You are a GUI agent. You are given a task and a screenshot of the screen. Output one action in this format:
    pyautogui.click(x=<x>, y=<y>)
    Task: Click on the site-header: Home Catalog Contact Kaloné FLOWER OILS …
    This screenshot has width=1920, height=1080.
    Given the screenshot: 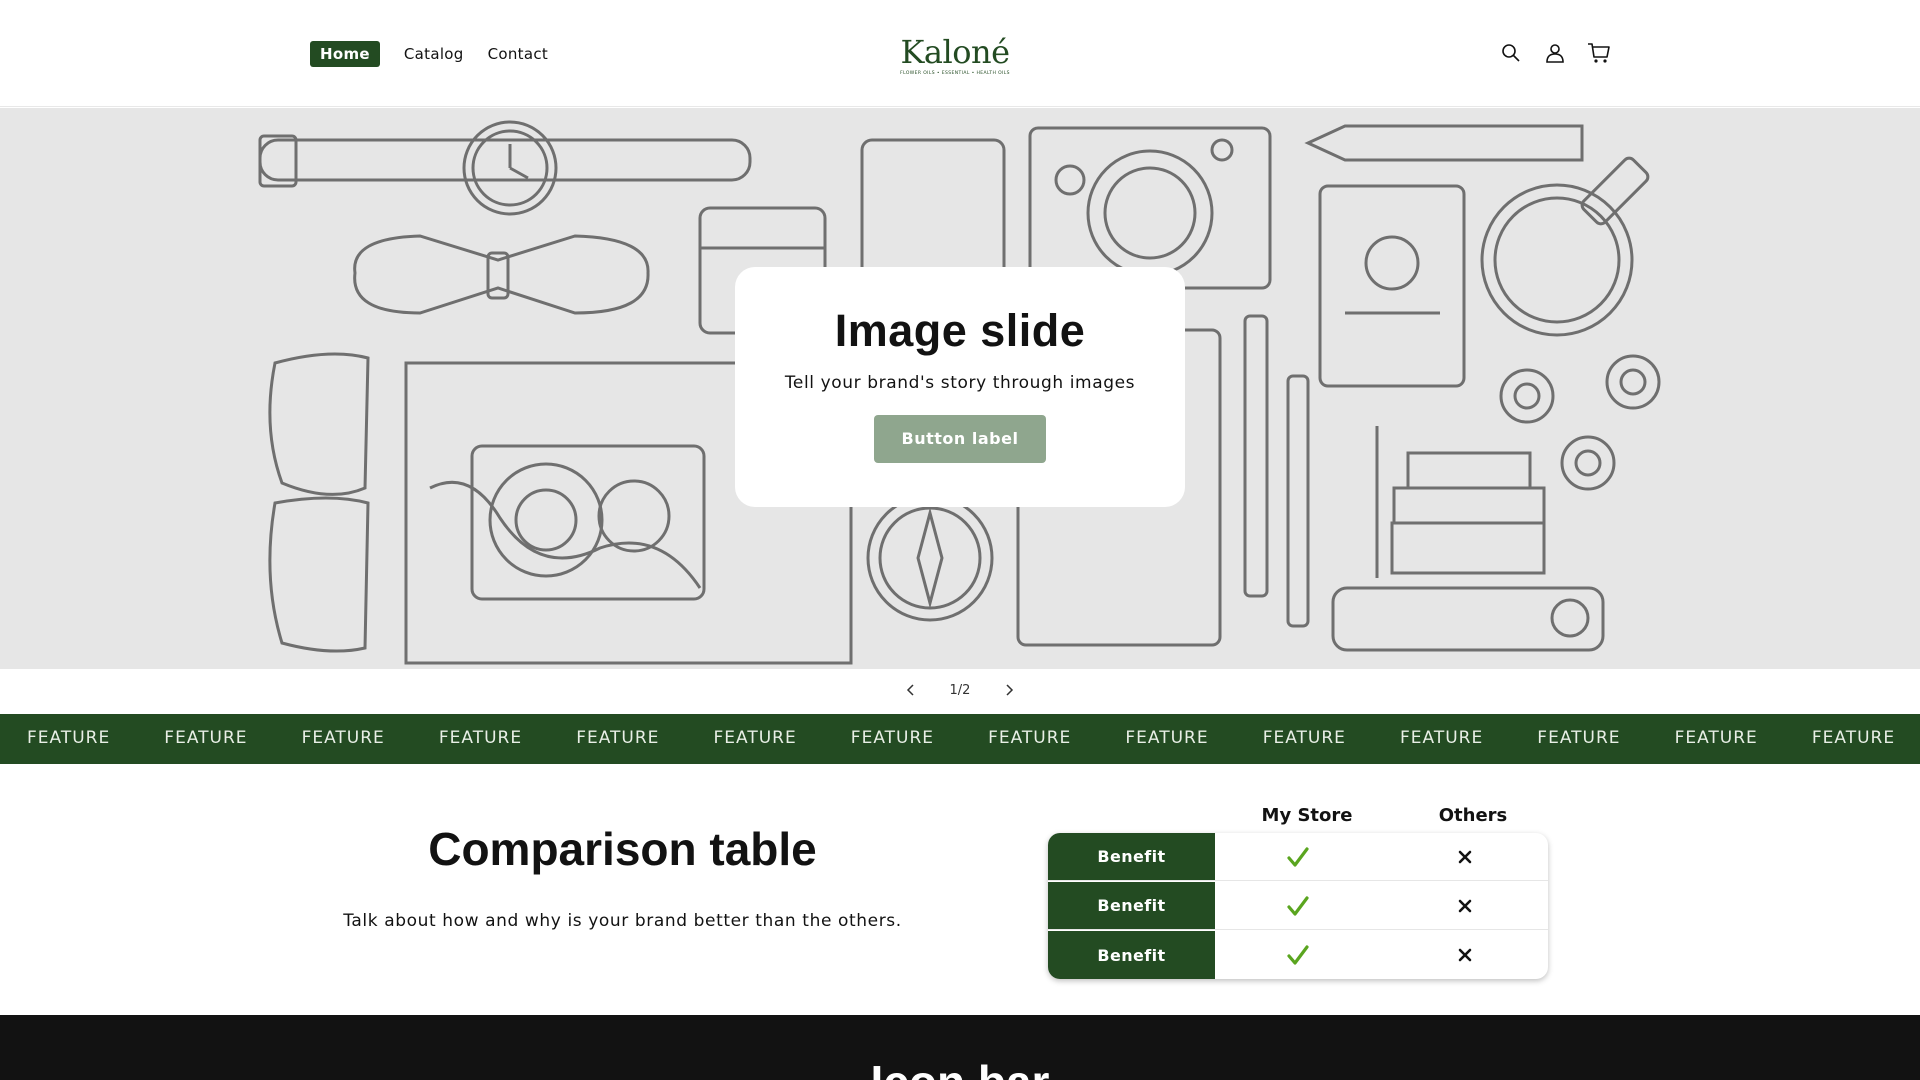 What is the action you would take?
    pyautogui.click(x=960, y=53)
    